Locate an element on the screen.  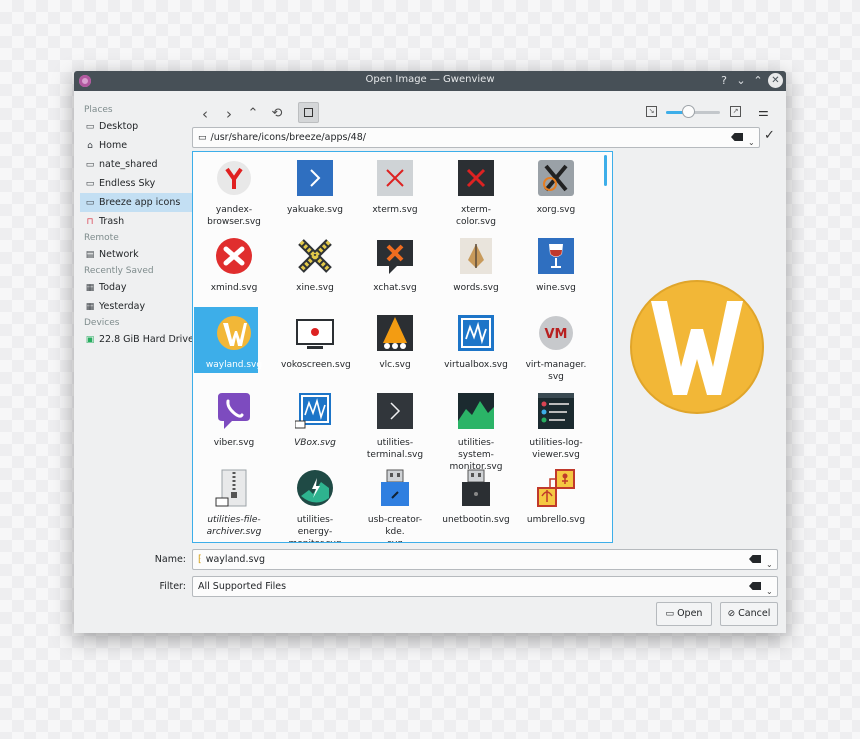
file-item: xorg.svg is located at coordinates (556, 187).